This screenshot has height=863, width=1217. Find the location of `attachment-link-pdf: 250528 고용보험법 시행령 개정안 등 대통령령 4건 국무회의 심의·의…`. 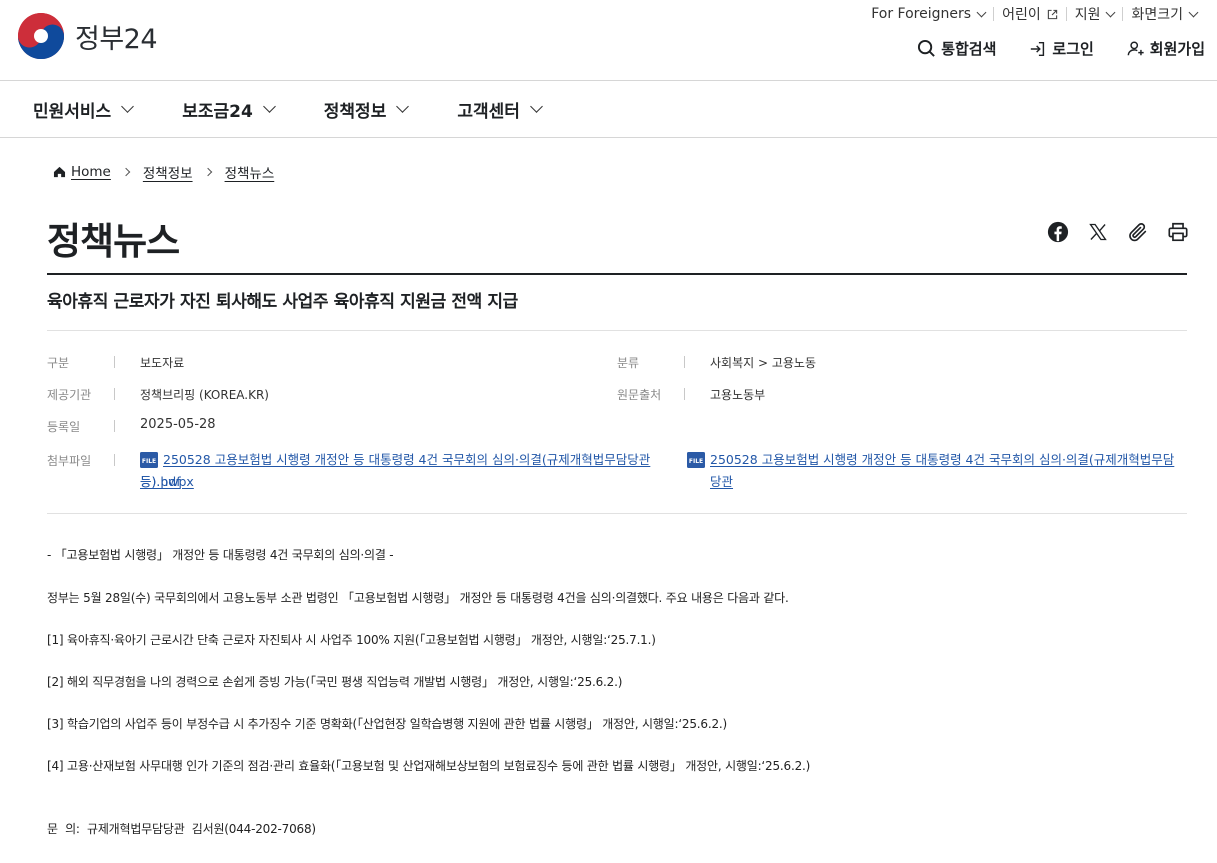

attachment-link-pdf: 250528 고용보험법 시행령 개정안 등 대통령령 4건 국무회의 심의·의… is located at coordinates (945, 471).